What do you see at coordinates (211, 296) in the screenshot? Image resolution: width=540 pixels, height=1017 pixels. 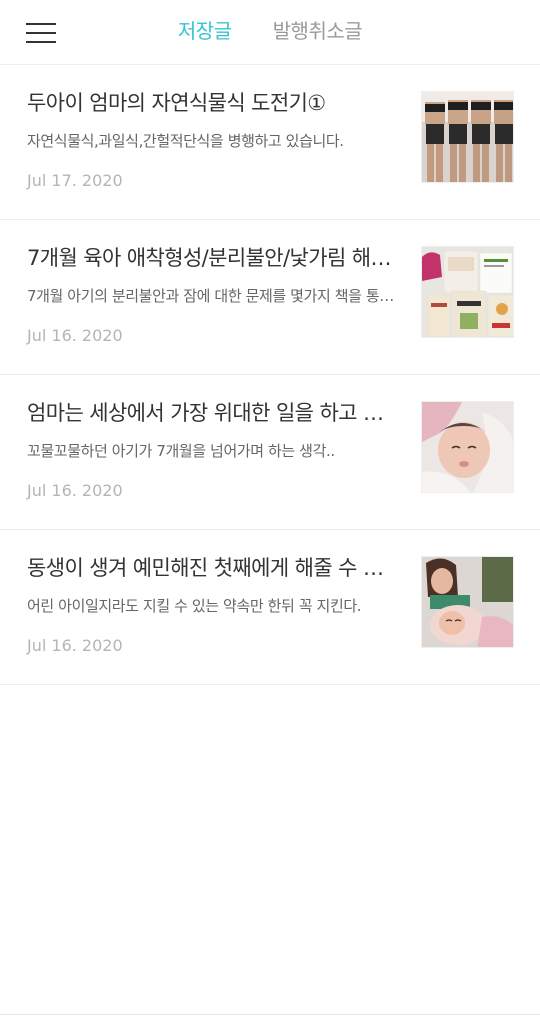 I see `post-summary: 7개월 아기의 분리불안과 잠에 대한 문제를 몇가지 책을 통해 알게 되었다` at bounding box center [211, 296].